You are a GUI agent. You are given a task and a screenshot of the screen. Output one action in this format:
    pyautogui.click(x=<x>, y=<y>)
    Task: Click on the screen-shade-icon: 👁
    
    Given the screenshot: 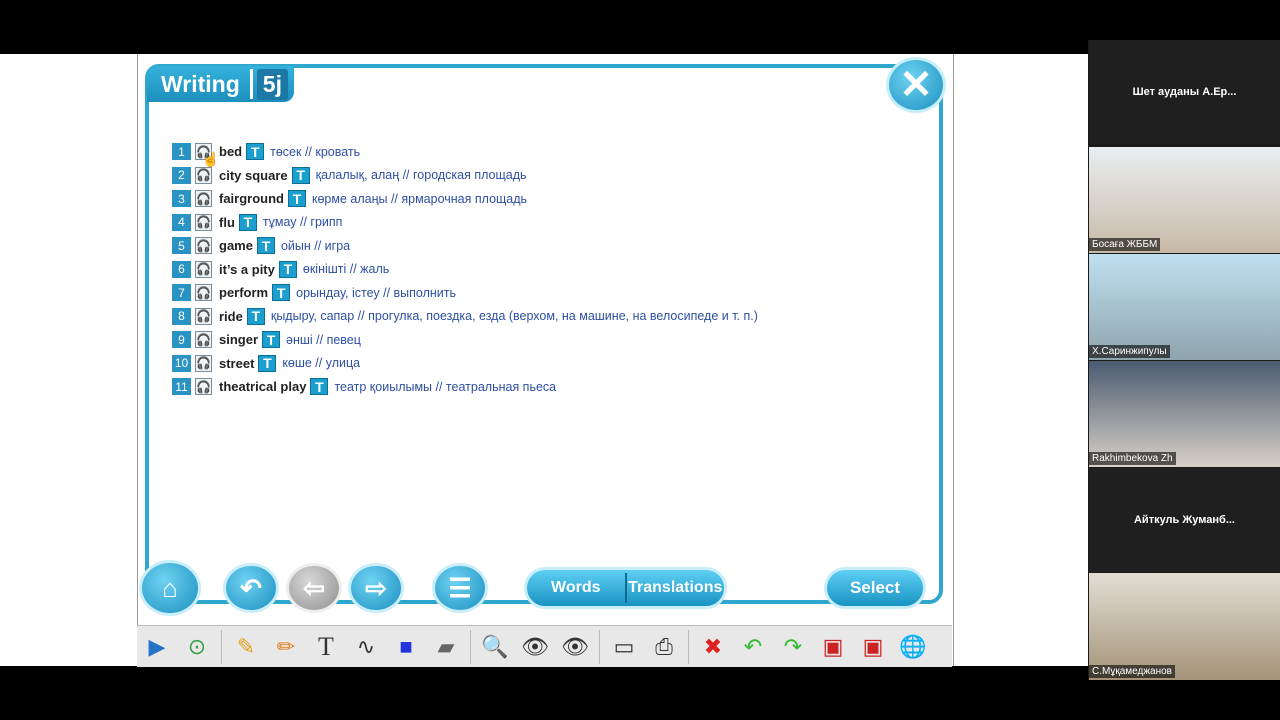 What is the action you would take?
    pyautogui.click(x=535, y=647)
    